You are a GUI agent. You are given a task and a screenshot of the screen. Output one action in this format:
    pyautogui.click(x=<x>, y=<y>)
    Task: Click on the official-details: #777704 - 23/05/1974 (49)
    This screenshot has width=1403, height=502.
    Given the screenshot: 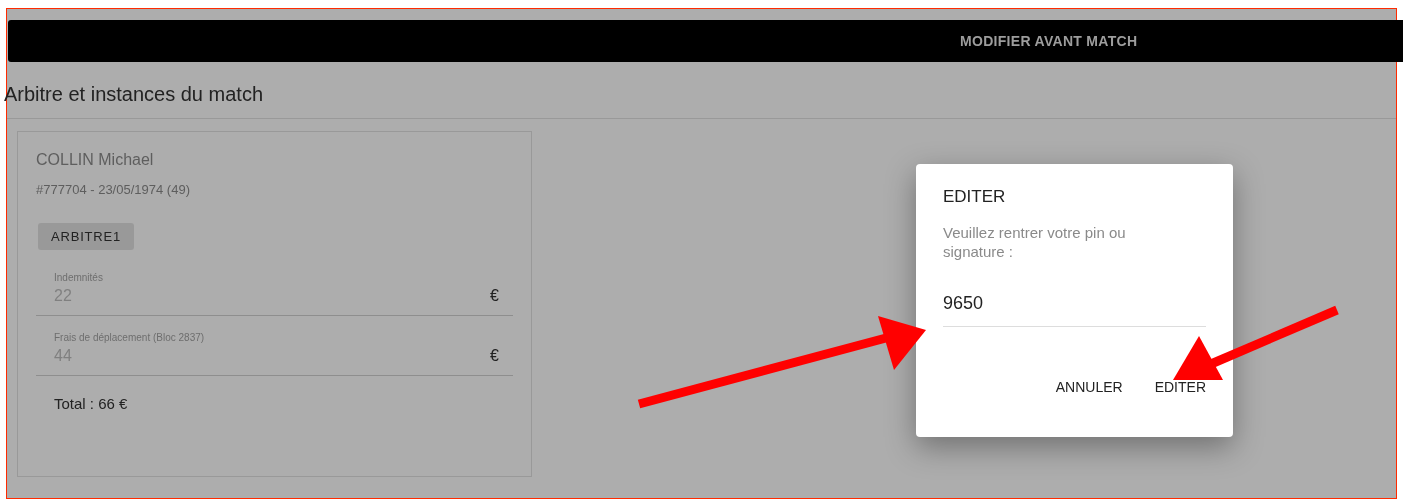 What is the action you would take?
    pyautogui.click(x=113, y=189)
    